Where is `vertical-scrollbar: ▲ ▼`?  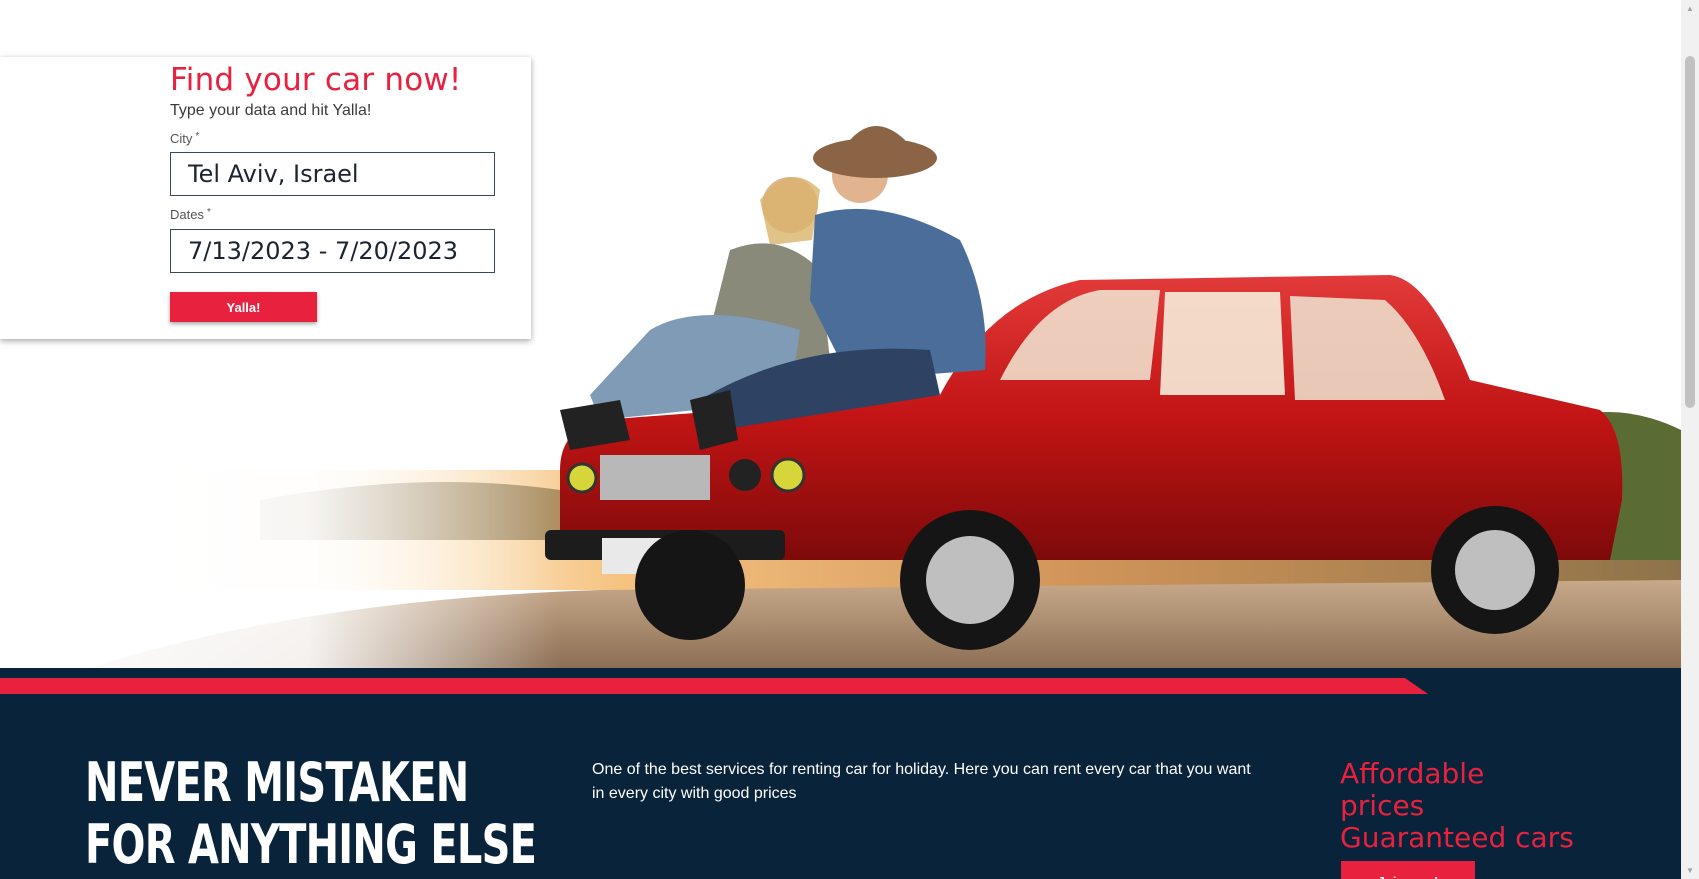
vertical-scrollbar: ▲ ▼ is located at coordinates (1690, 439).